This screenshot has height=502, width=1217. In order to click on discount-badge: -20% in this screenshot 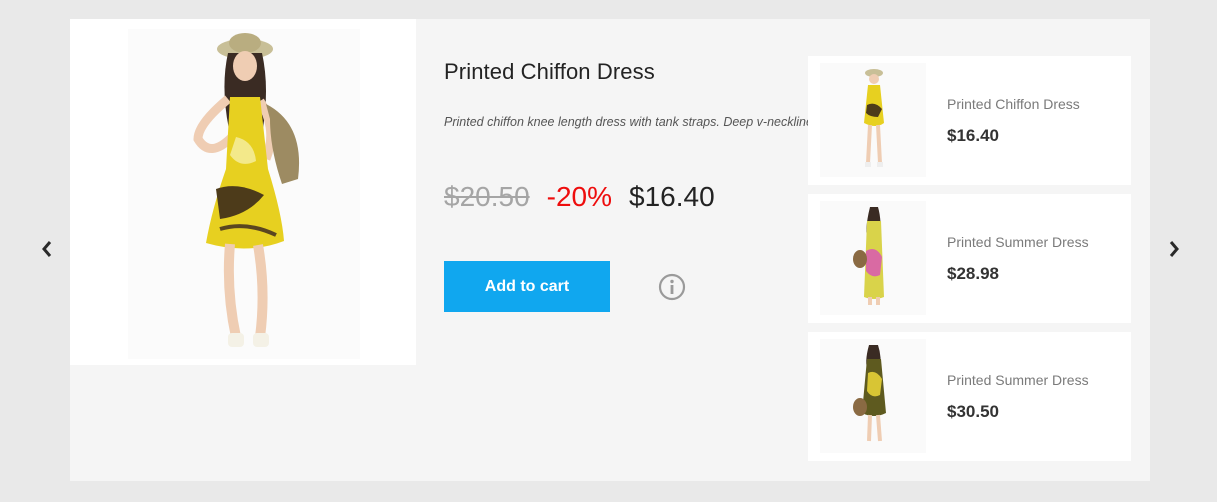, I will do `click(579, 196)`.